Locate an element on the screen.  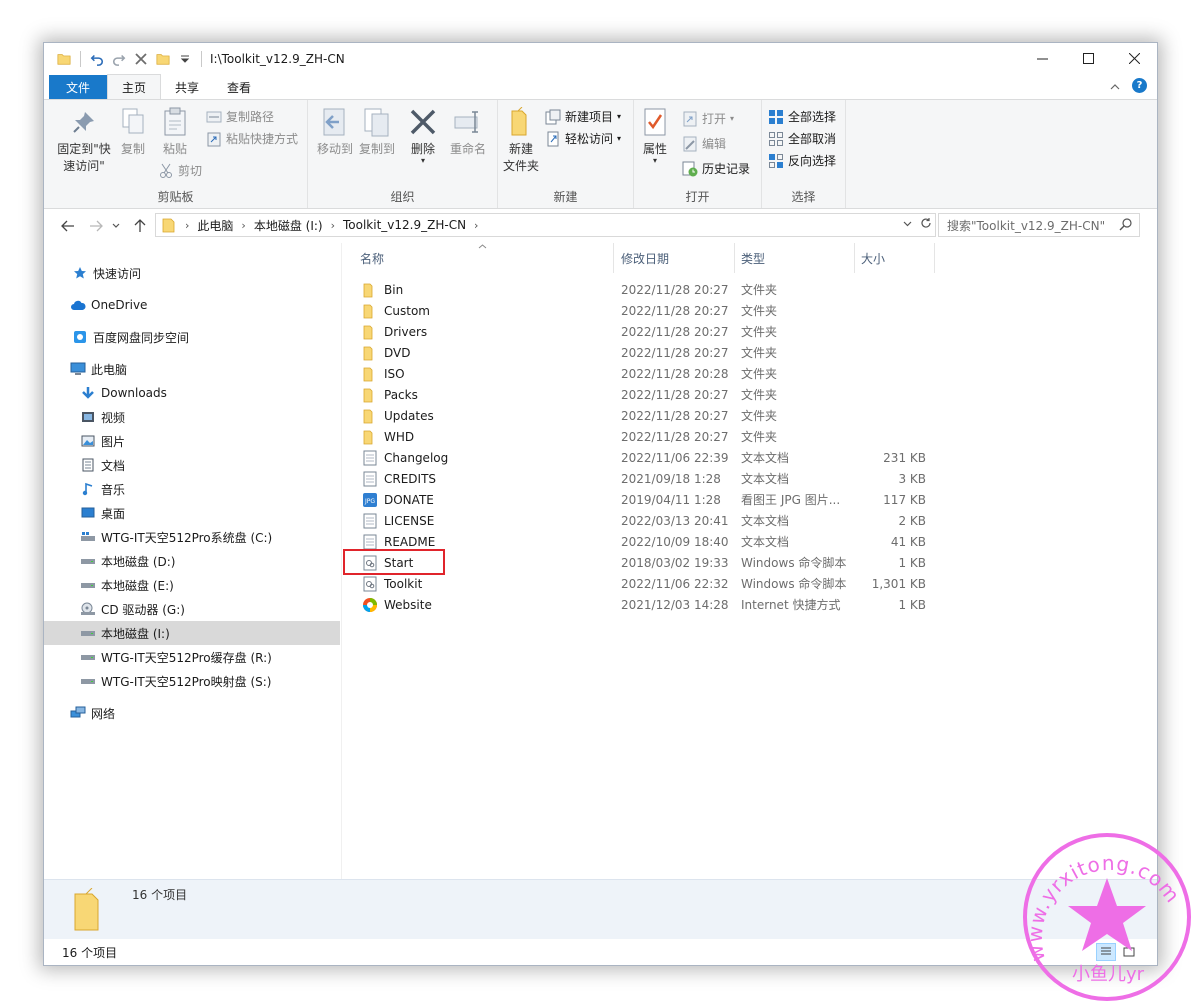
move-to-icon is located at coordinates (335, 122).